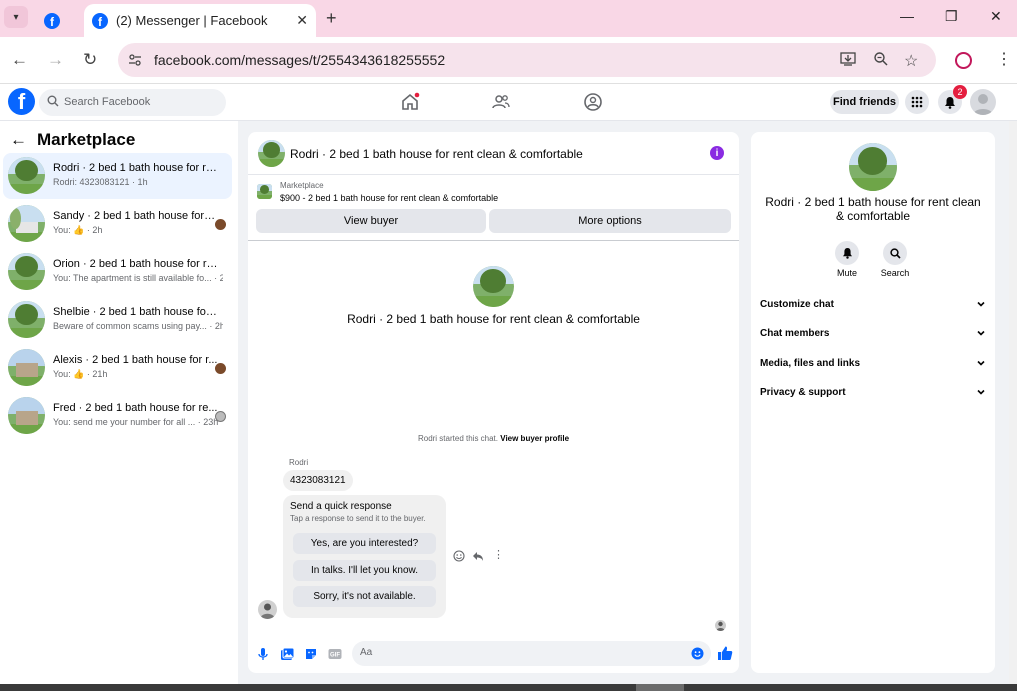  Describe the element at coordinates (983, 102) in the screenshot. I see `account-avatar` at that location.